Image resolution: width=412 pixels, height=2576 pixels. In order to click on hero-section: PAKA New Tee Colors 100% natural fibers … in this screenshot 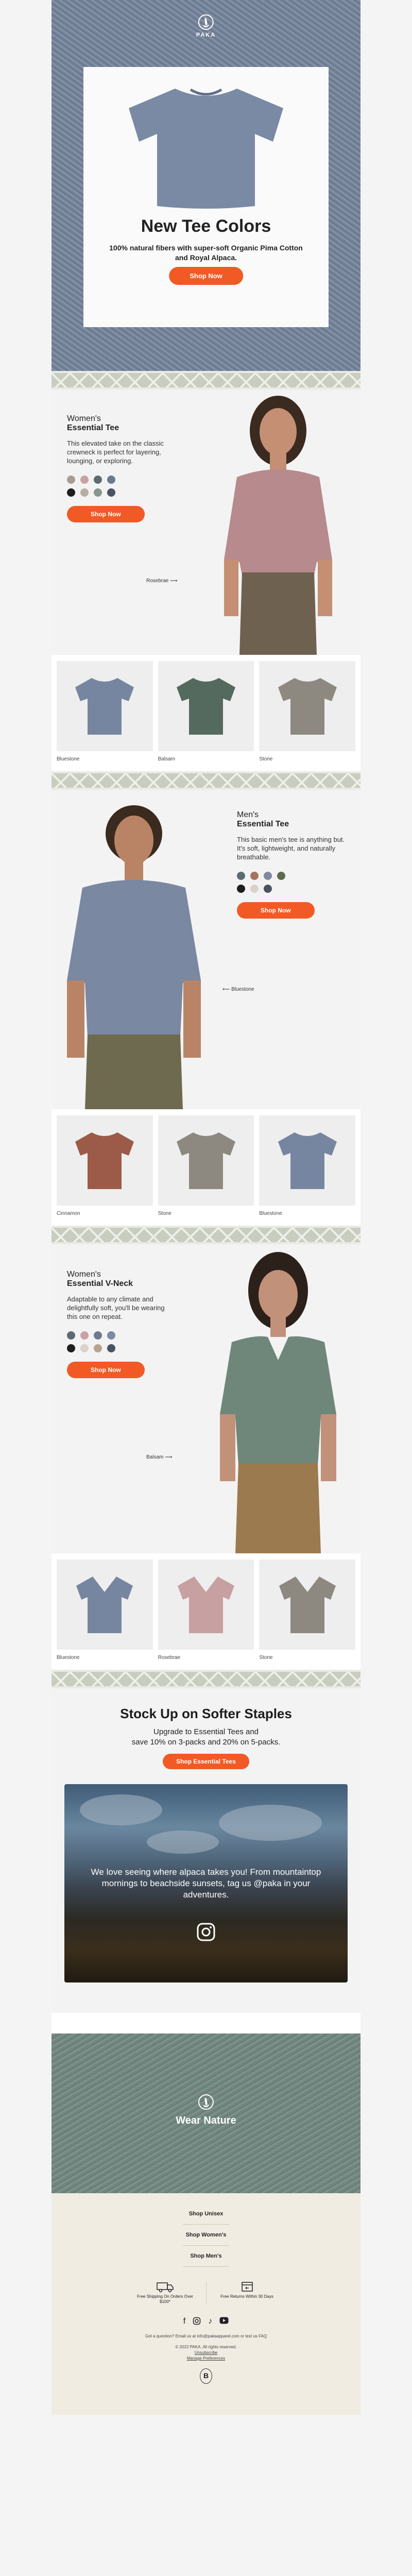, I will do `click(206, 185)`.